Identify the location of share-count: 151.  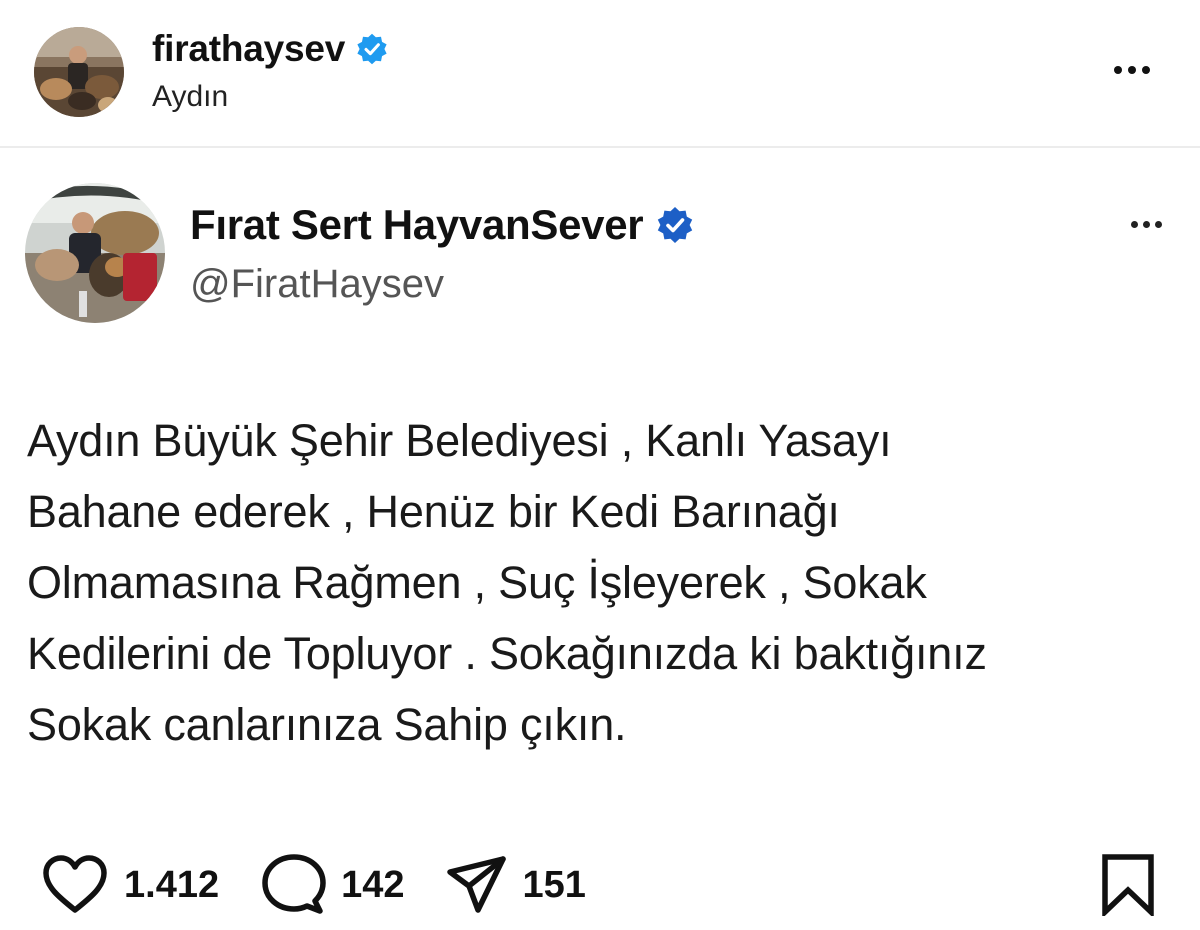
(554, 884).